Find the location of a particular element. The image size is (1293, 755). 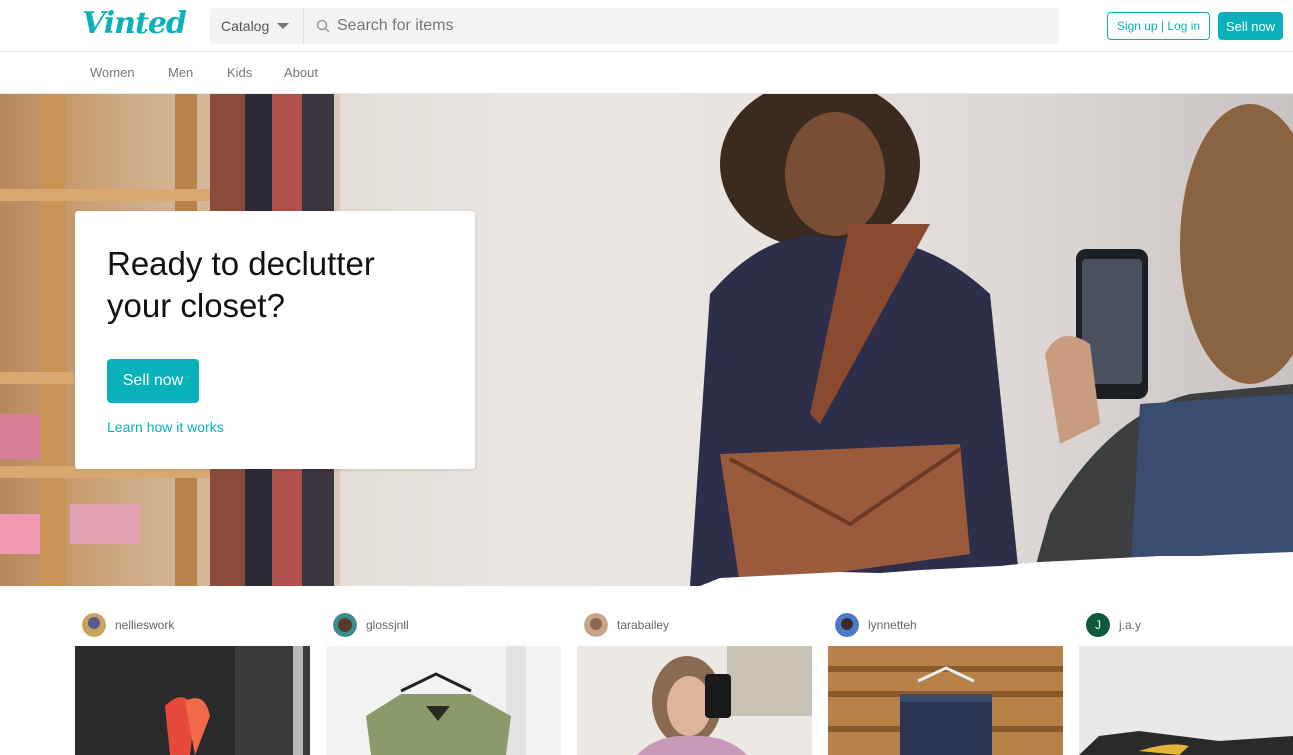

learn-how-it-works-link: Learn how it works is located at coordinates (165, 427).